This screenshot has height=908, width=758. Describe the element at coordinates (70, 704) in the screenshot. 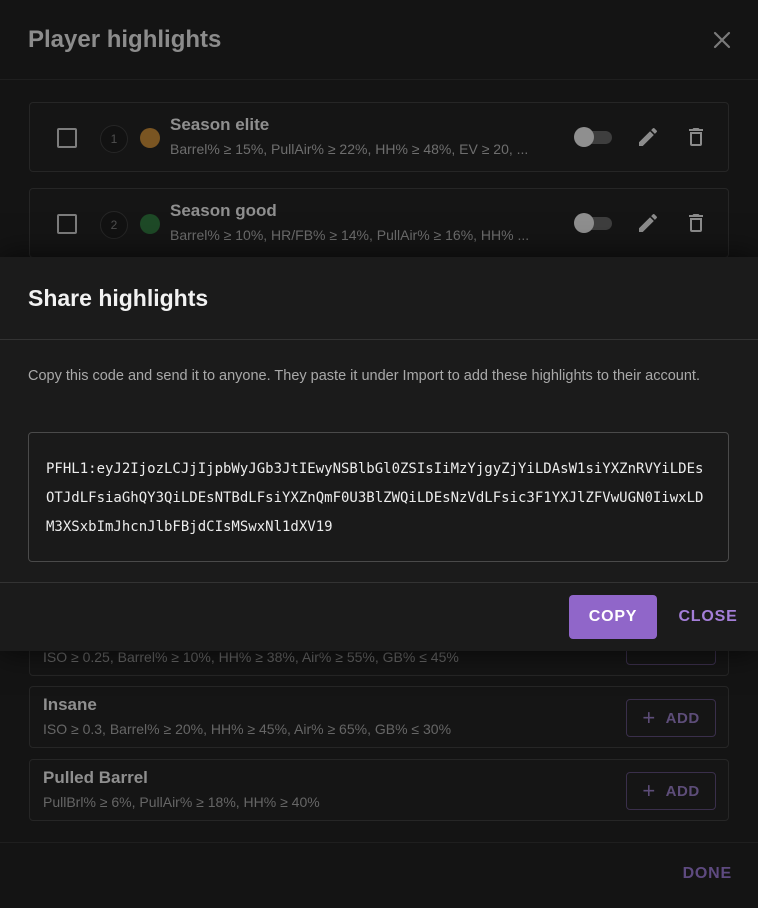

I see `preset-name: Insane` at that location.